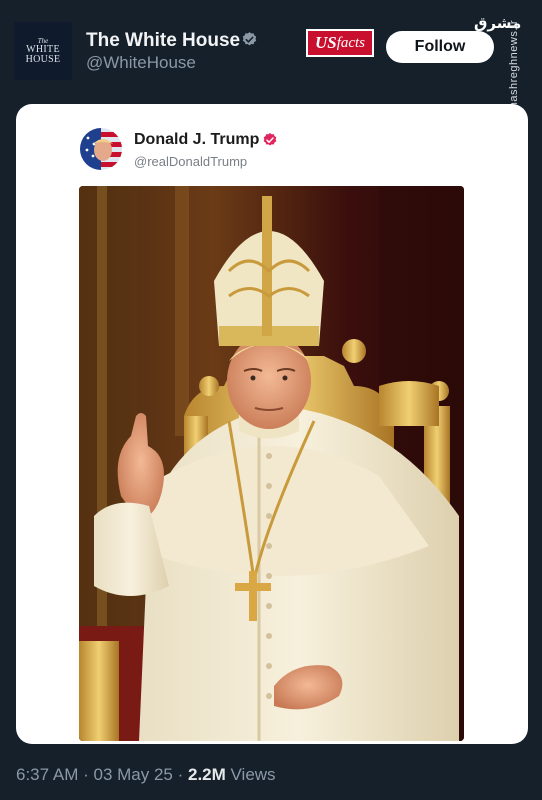 The image size is (542, 800). I want to click on post-meta: 6:37 AM · 03 May 25 · 2.2M Views, so click(146, 775).